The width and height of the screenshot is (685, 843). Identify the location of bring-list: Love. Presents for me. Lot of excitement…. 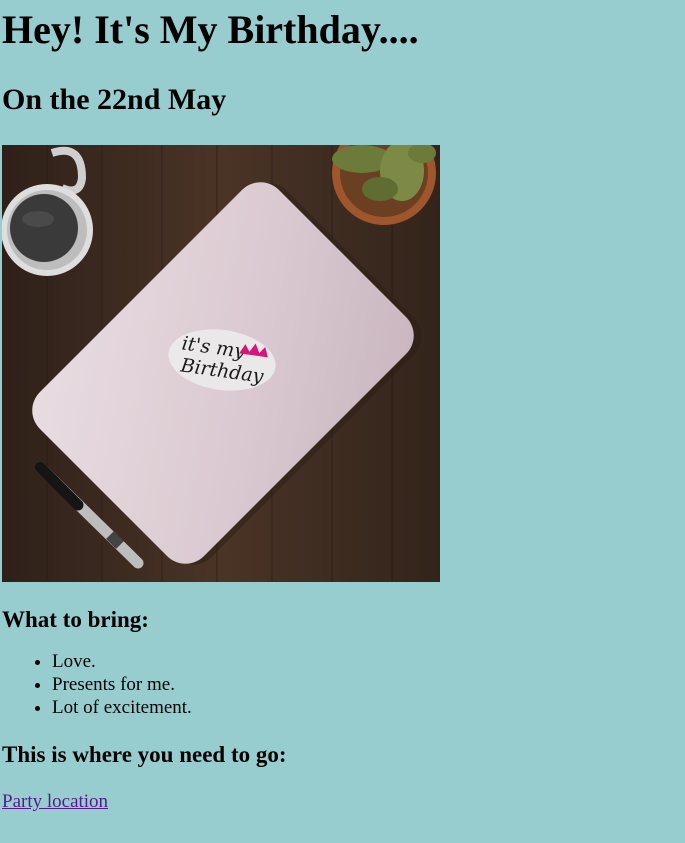
(343, 684).